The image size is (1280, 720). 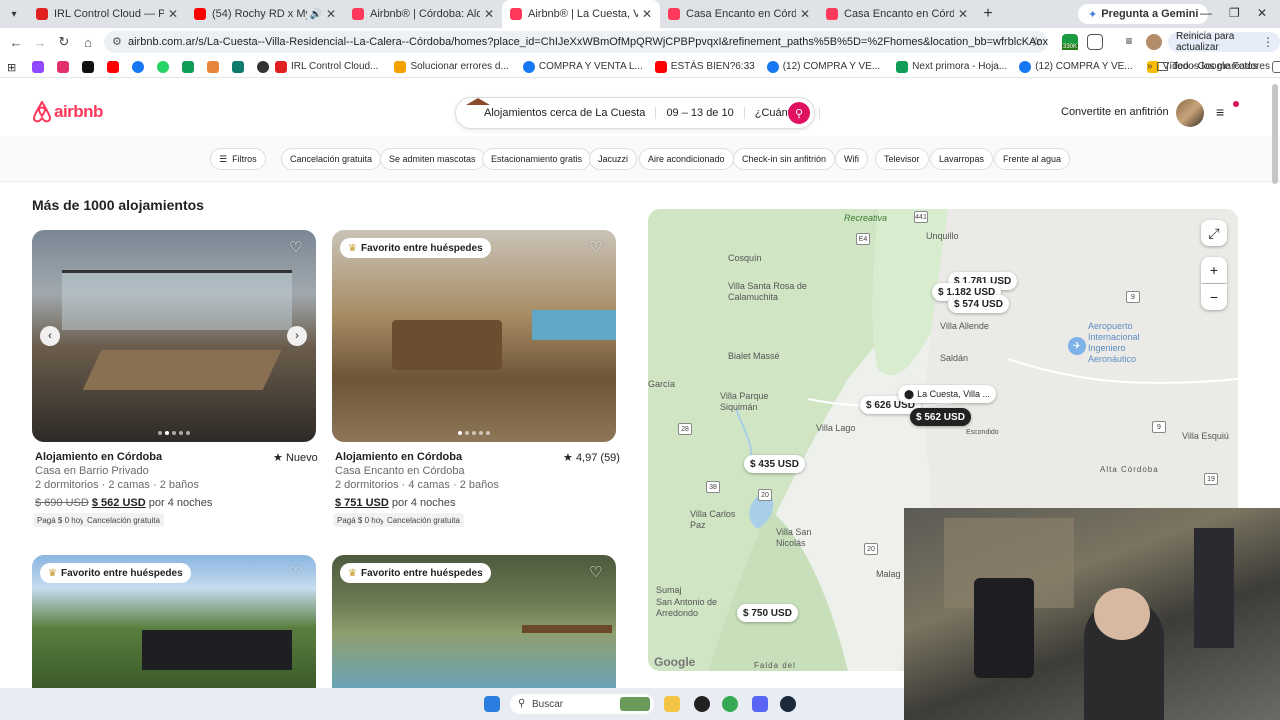 What do you see at coordinates (297, 336) in the screenshot?
I see `next-image-button: ›` at bounding box center [297, 336].